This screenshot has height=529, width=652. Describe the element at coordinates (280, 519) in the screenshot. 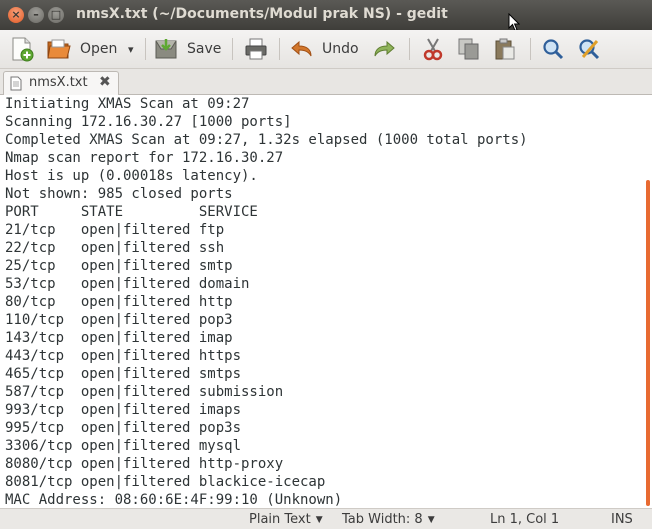

I see `language-label: Plain Text` at that location.